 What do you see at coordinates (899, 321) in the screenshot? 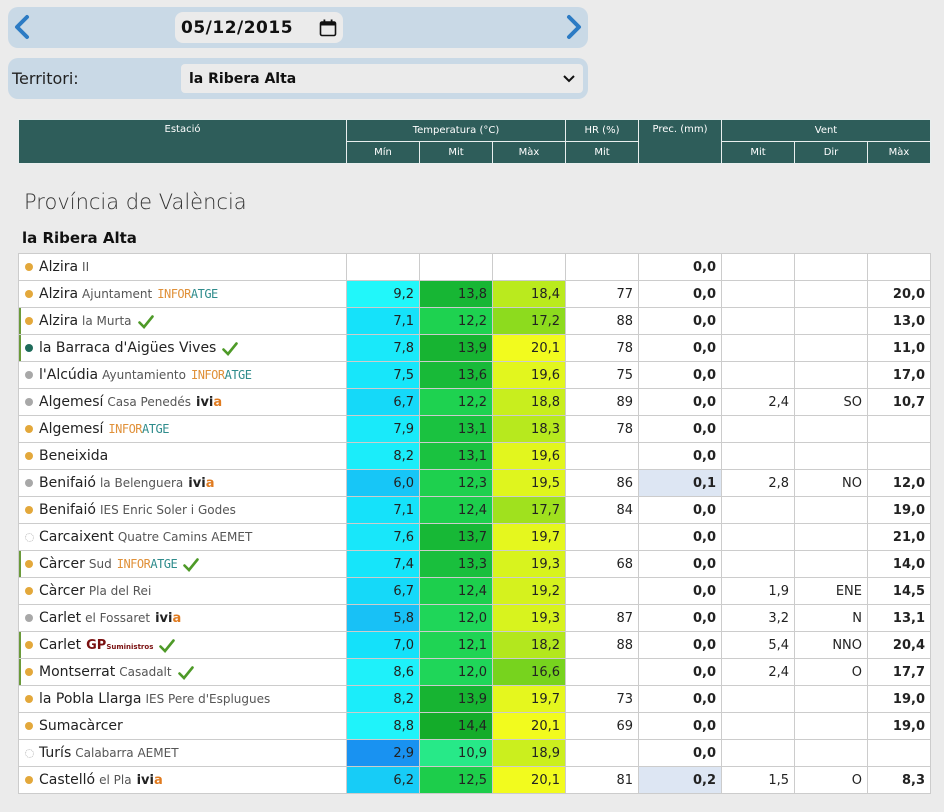
I see `wind-max-cell: 13,0` at bounding box center [899, 321].